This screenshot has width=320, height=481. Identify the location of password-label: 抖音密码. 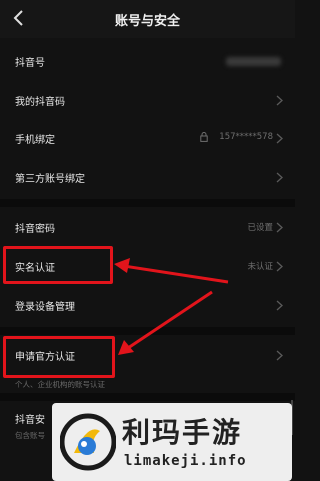
(35, 229).